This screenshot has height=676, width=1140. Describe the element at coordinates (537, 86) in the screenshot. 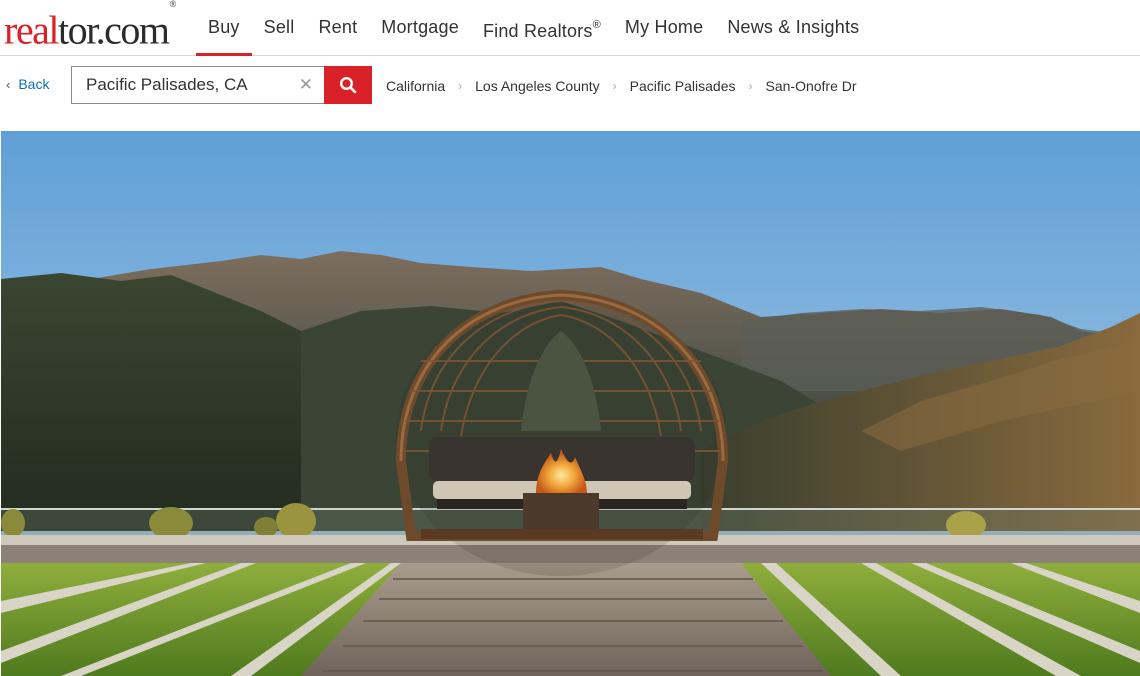

I see `breadcrumb-item-county: Los Angeles County` at that location.